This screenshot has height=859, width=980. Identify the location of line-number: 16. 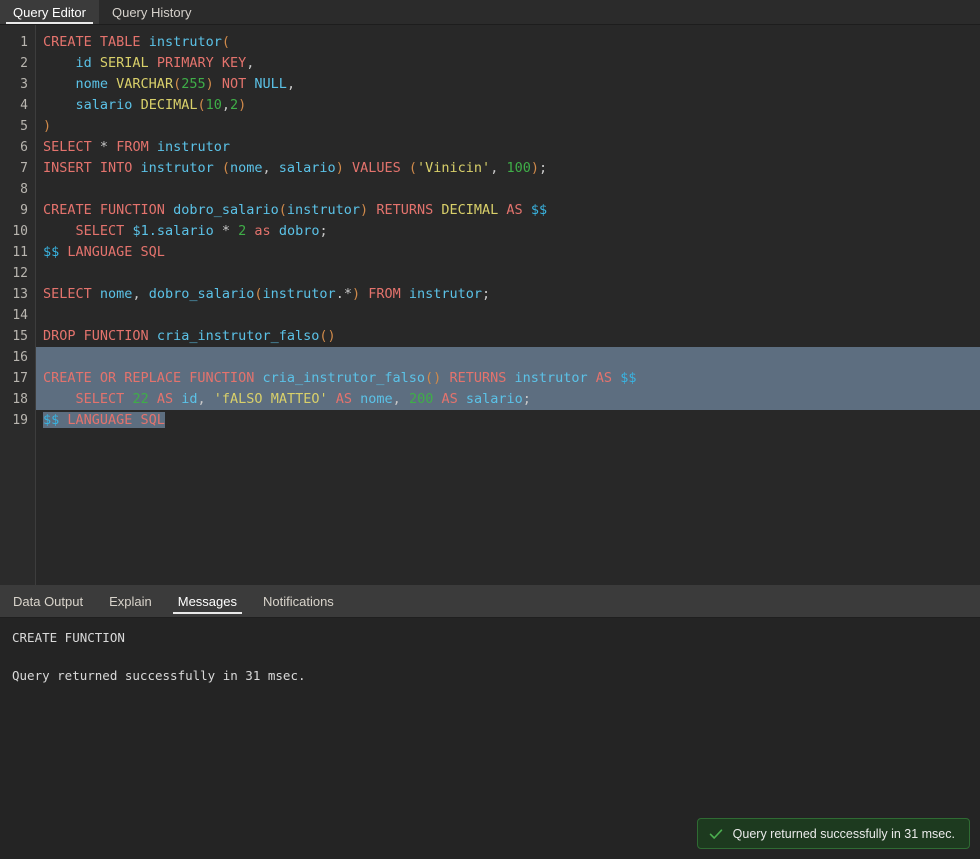
(20, 357).